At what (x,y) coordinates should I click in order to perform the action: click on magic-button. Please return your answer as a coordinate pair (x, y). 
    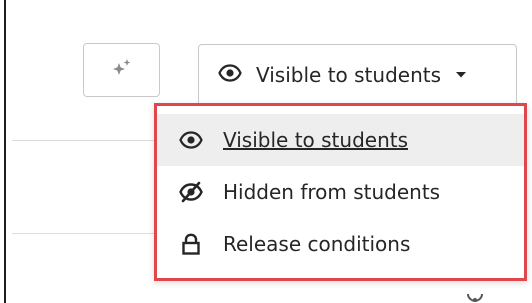
    Looking at the image, I should click on (121, 70).